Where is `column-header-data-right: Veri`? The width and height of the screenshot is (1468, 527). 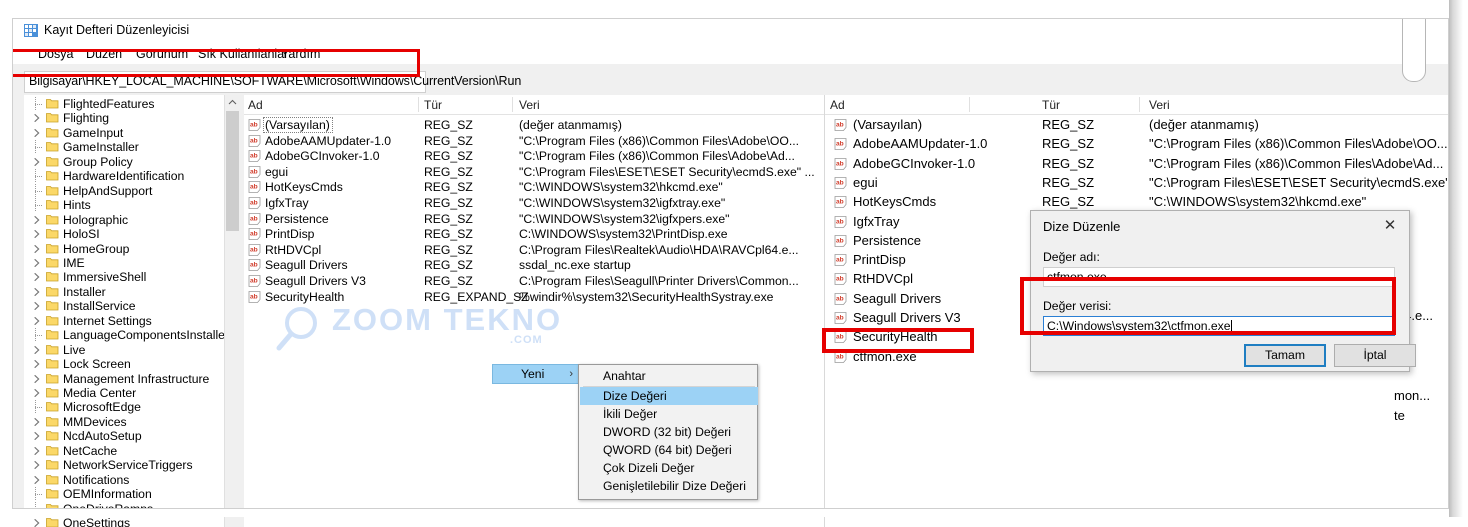
column-header-data-right: Veri is located at coordinates (1159, 105).